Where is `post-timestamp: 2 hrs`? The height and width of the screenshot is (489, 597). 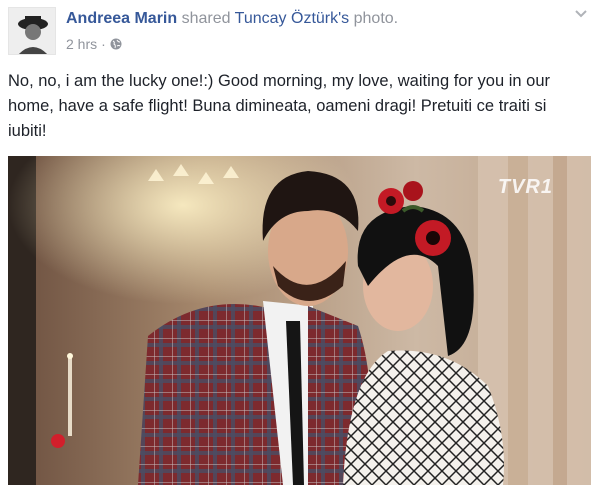 post-timestamp: 2 hrs is located at coordinates (81, 44).